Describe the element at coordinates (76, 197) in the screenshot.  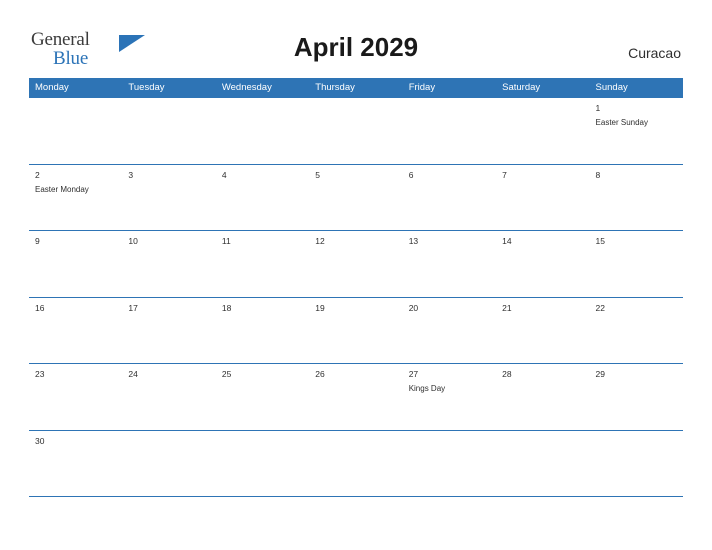
I see `day-cell: 2 Easter Monday` at that location.